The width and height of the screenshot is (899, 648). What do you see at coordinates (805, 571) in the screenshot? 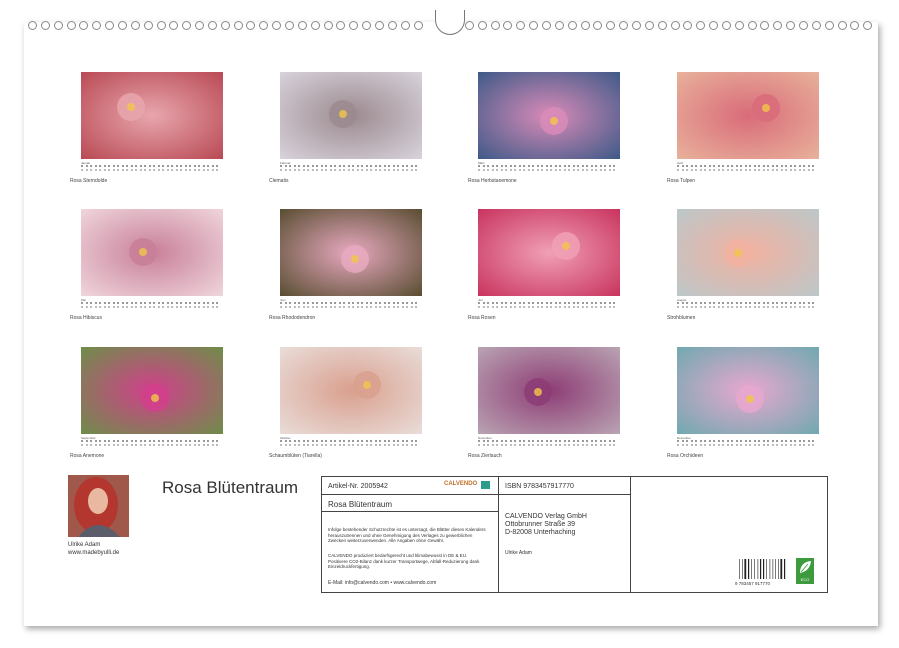
I see `eco-badge: ECO` at bounding box center [805, 571].